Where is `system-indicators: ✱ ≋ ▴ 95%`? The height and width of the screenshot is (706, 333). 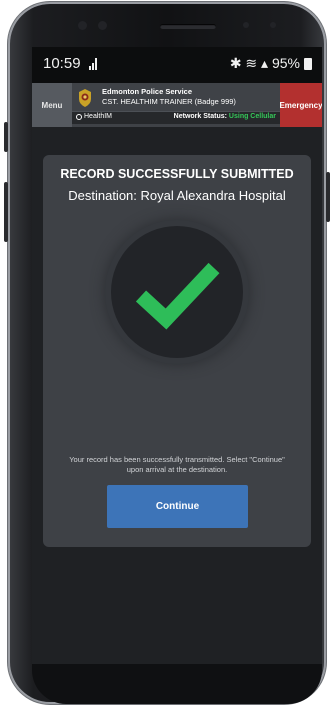
system-indicators: ✱ ≋ ▴ 95% is located at coordinates (271, 63).